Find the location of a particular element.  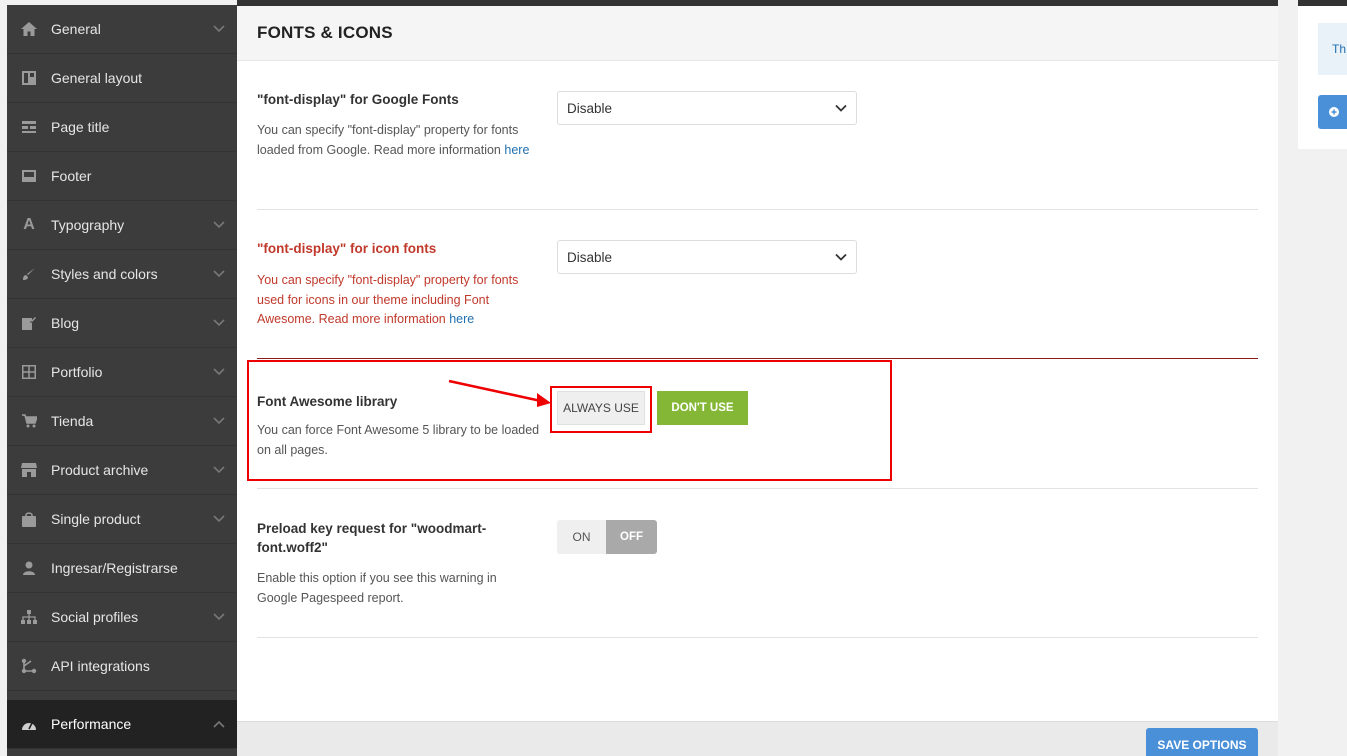

sidebar-item-ingresar-registrarse: Ingresar/Registrarse is located at coordinates (122, 568).